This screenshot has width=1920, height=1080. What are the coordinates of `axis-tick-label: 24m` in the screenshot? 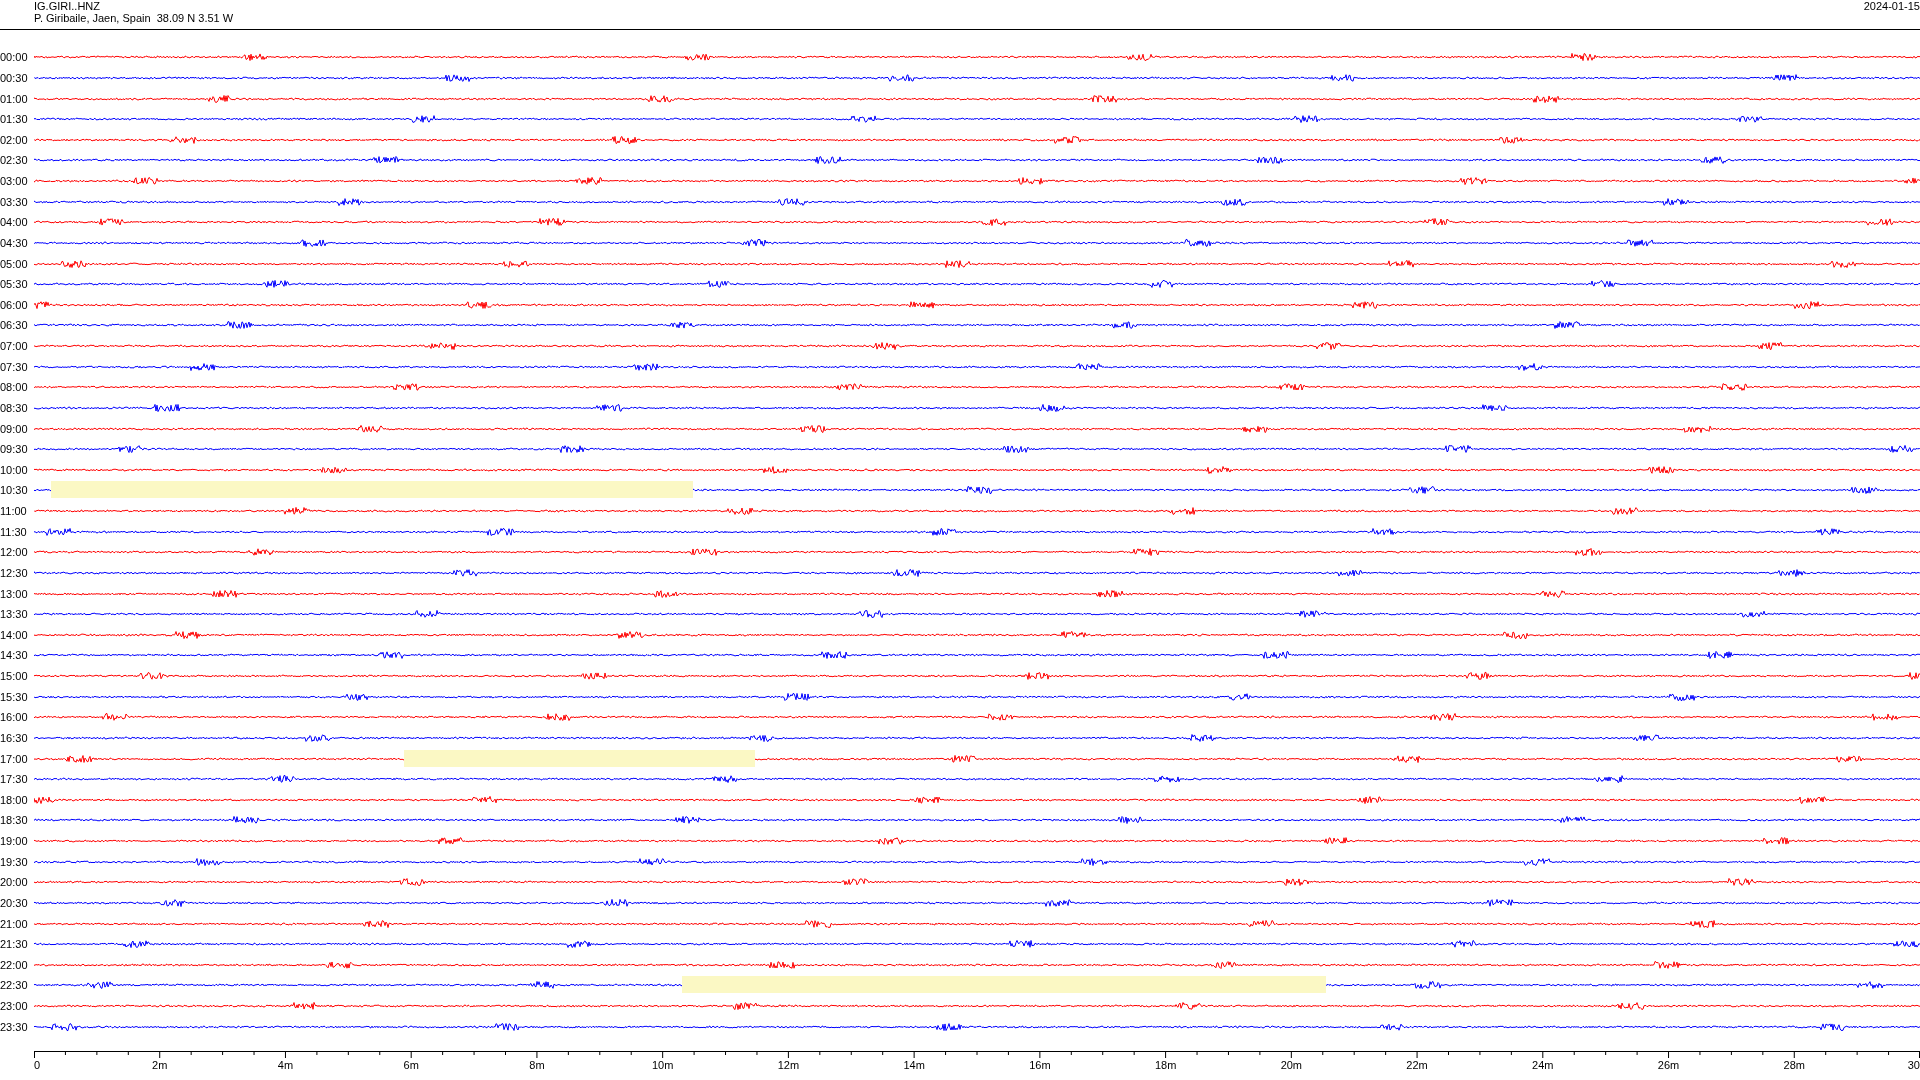 It's located at (1543, 1065).